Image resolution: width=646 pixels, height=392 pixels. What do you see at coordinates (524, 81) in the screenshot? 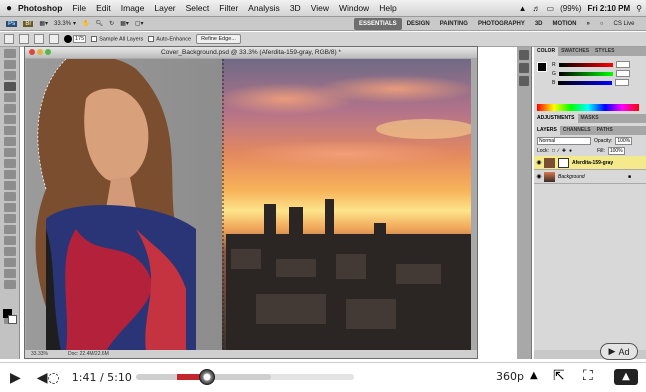
I see `info-panel-icon` at bounding box center [524, 81].